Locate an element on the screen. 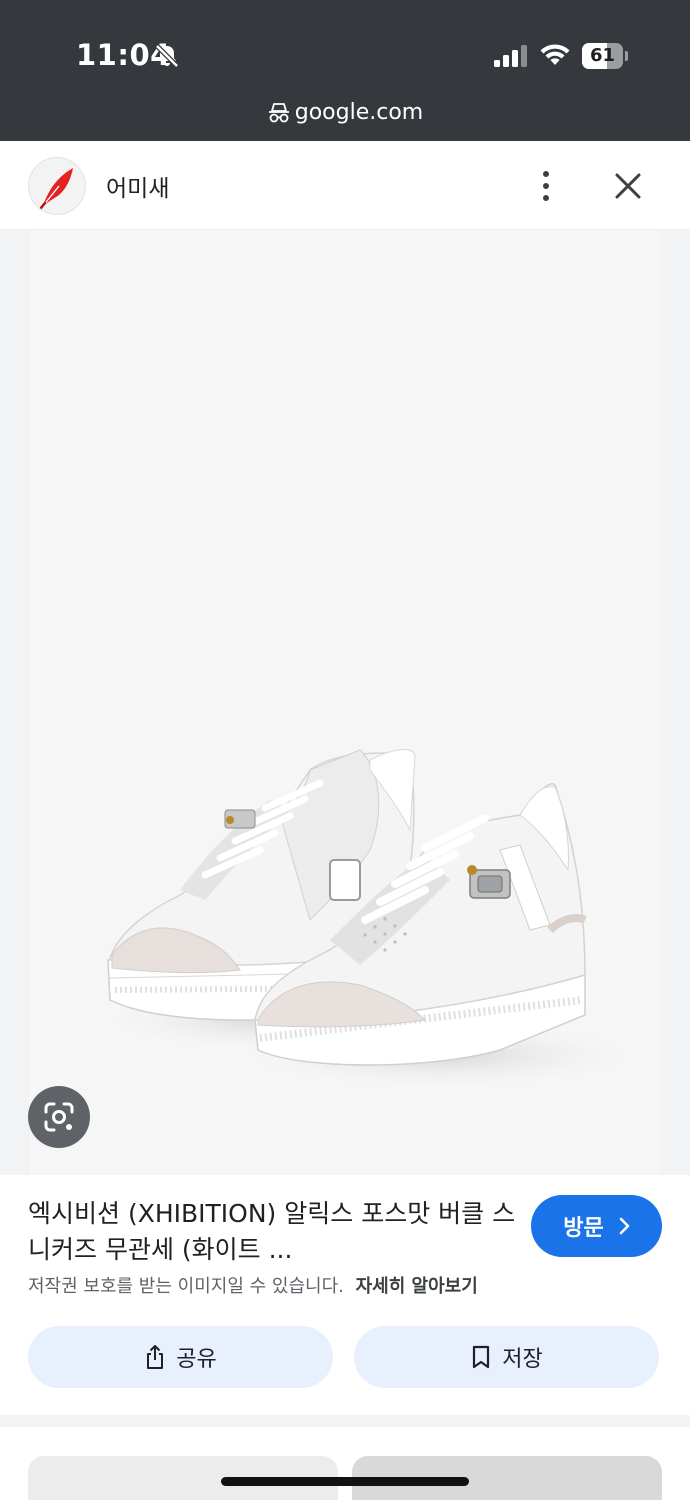 This screenshot has width=690, height=1500. chevron-right-icon is located at coordinates (624, 1226).